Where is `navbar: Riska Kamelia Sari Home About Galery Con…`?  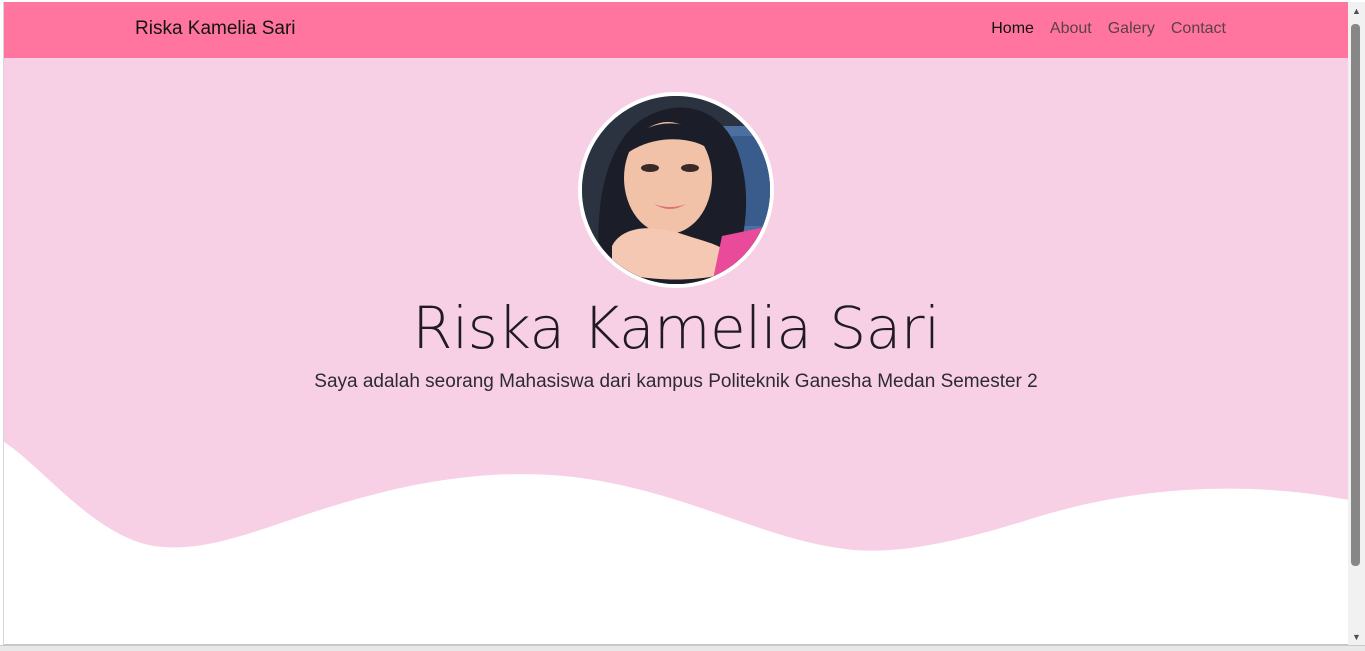 navbar: Riska Kamelia Sari Home About Galery Con… is located at coordinates (676, 30).